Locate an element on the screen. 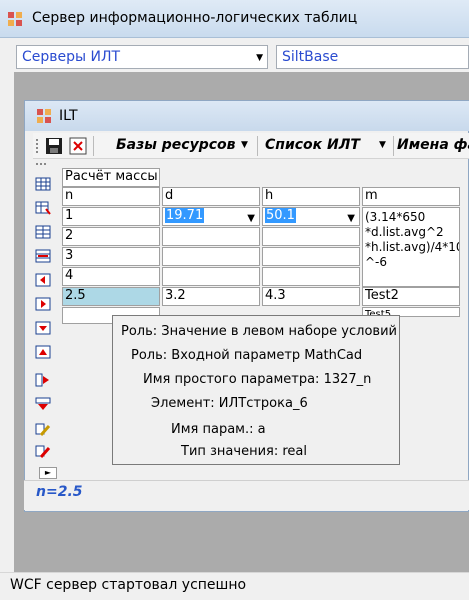  servers-combo-value: Серверы ИЛТ is located at coordinates (71, 57).